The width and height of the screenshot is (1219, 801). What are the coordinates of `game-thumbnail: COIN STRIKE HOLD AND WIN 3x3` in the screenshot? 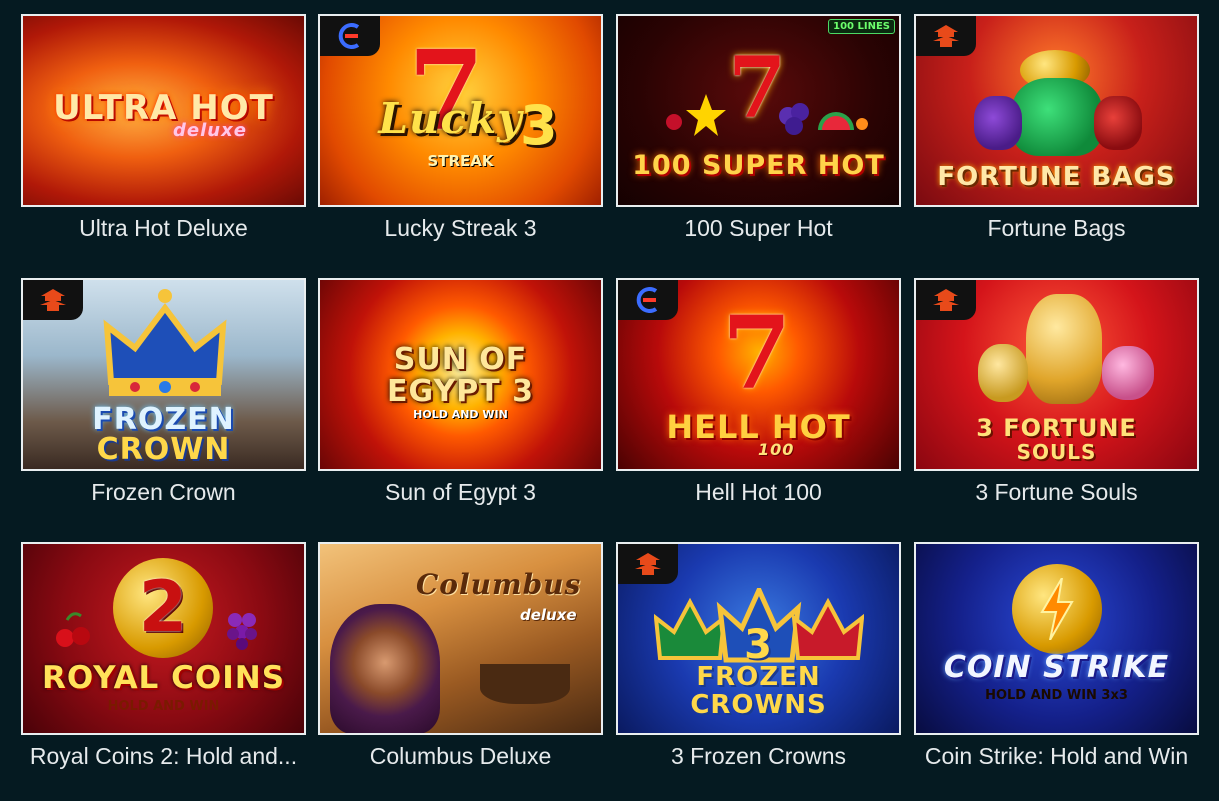 It's located at (1056, 638).